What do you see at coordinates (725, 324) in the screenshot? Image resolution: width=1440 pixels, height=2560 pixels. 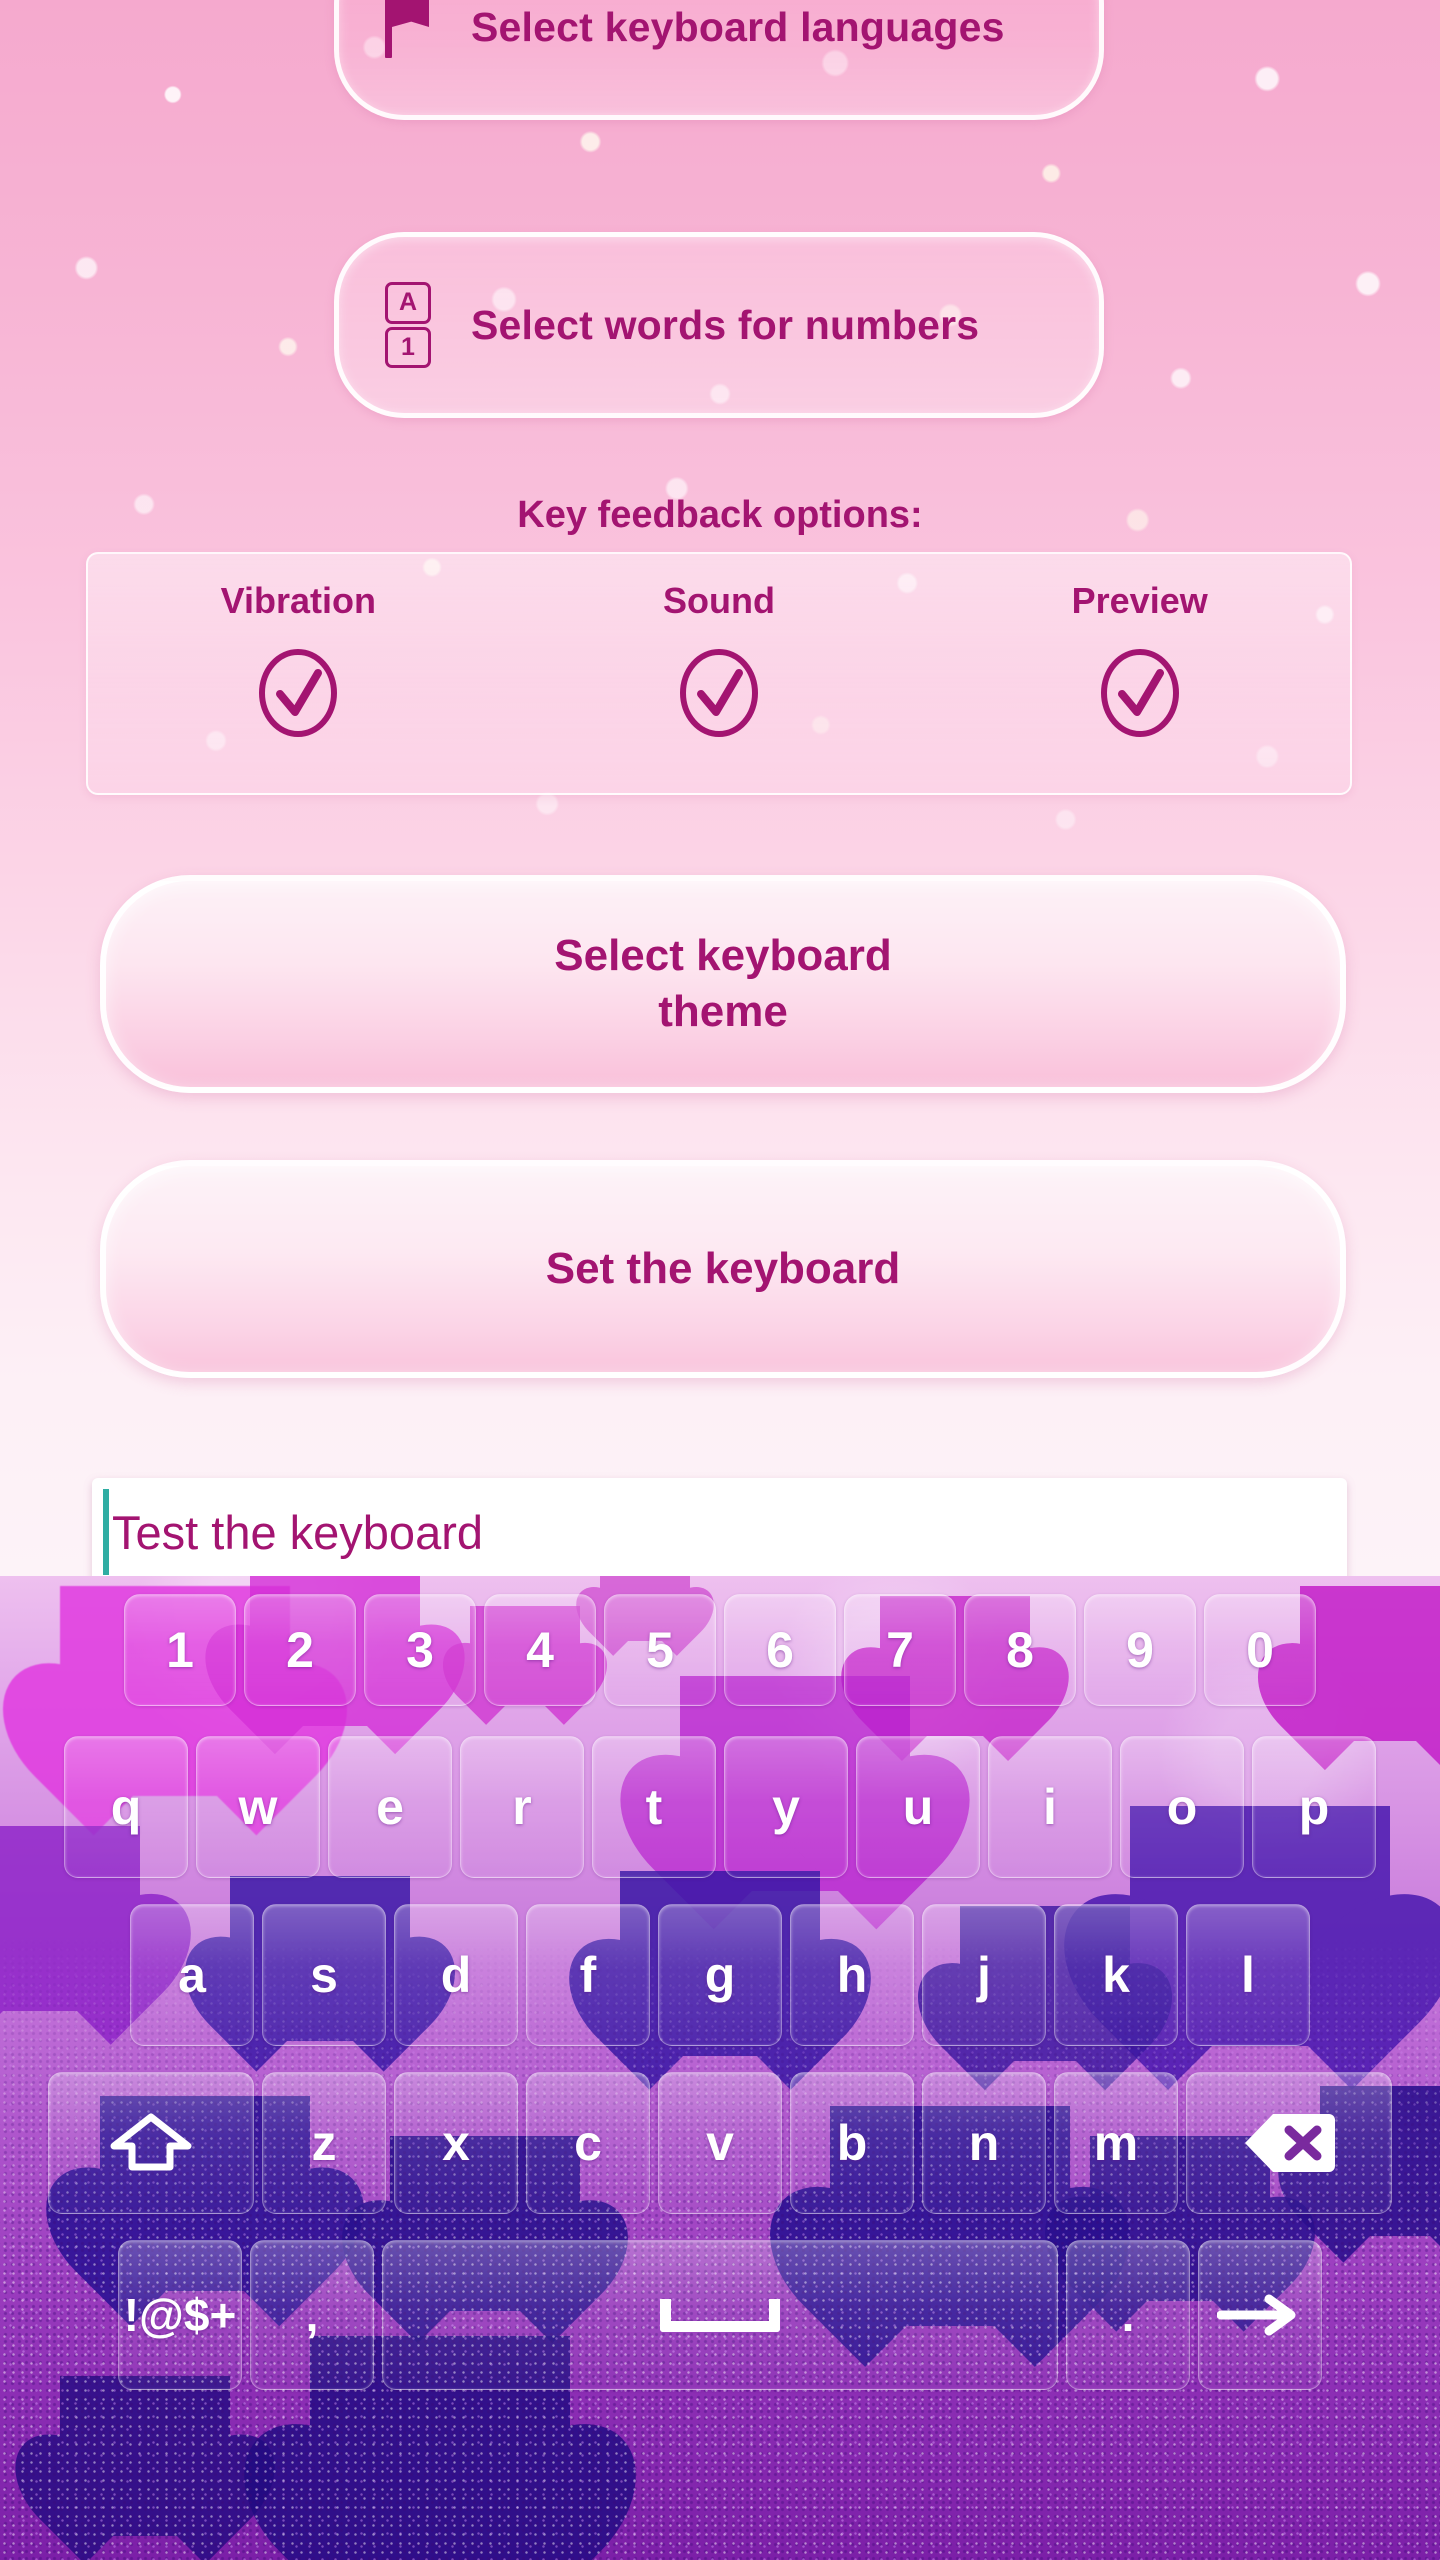 I see `select-words-for-numbers-label: Select words for numbers` at bounding box center [725, 324].